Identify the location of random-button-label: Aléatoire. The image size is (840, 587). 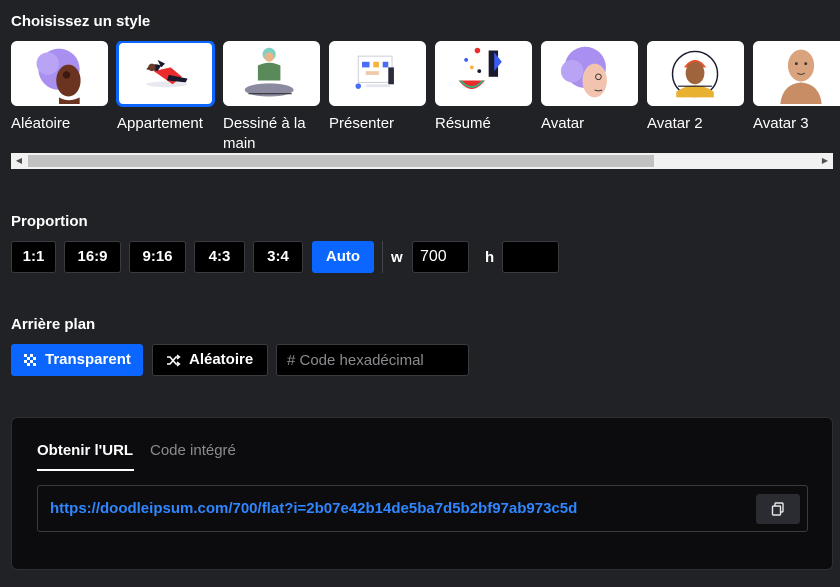
(221, 359).